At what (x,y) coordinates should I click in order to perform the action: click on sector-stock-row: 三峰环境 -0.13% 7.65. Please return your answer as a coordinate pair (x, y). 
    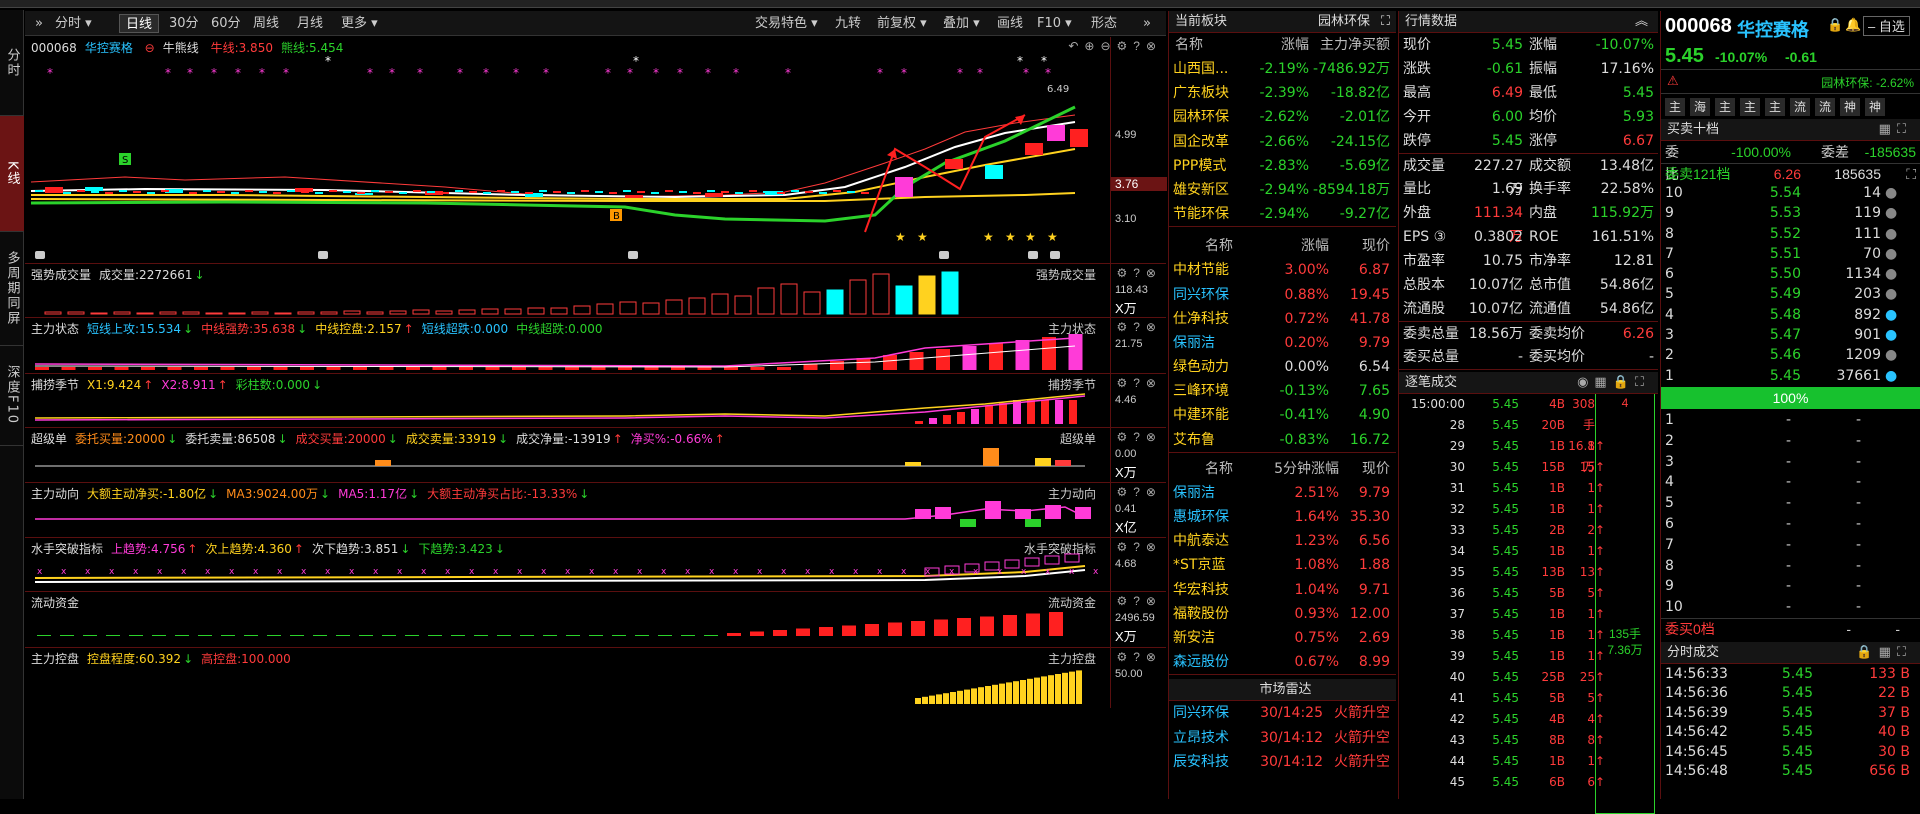
    Looking at the image, I should click on (1282, 391).